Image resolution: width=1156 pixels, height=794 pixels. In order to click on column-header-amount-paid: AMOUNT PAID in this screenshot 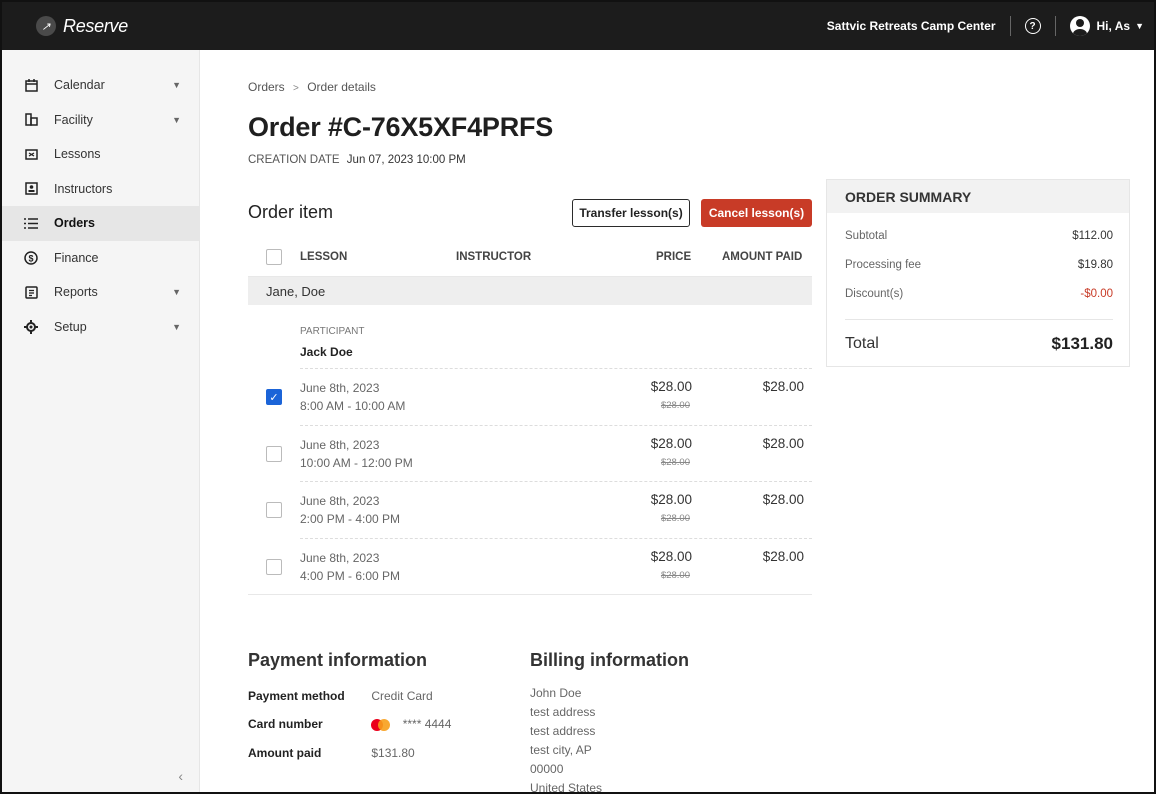, I will do `click(762, 257)`.